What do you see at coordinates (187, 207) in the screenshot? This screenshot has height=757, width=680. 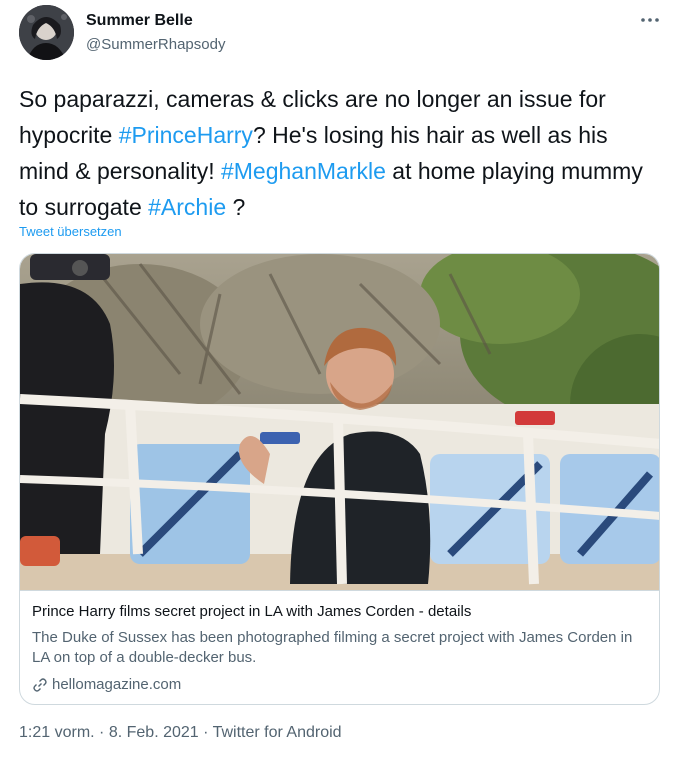 I see `hashtag-archie: #Archie` at bounding box center [187, 207].